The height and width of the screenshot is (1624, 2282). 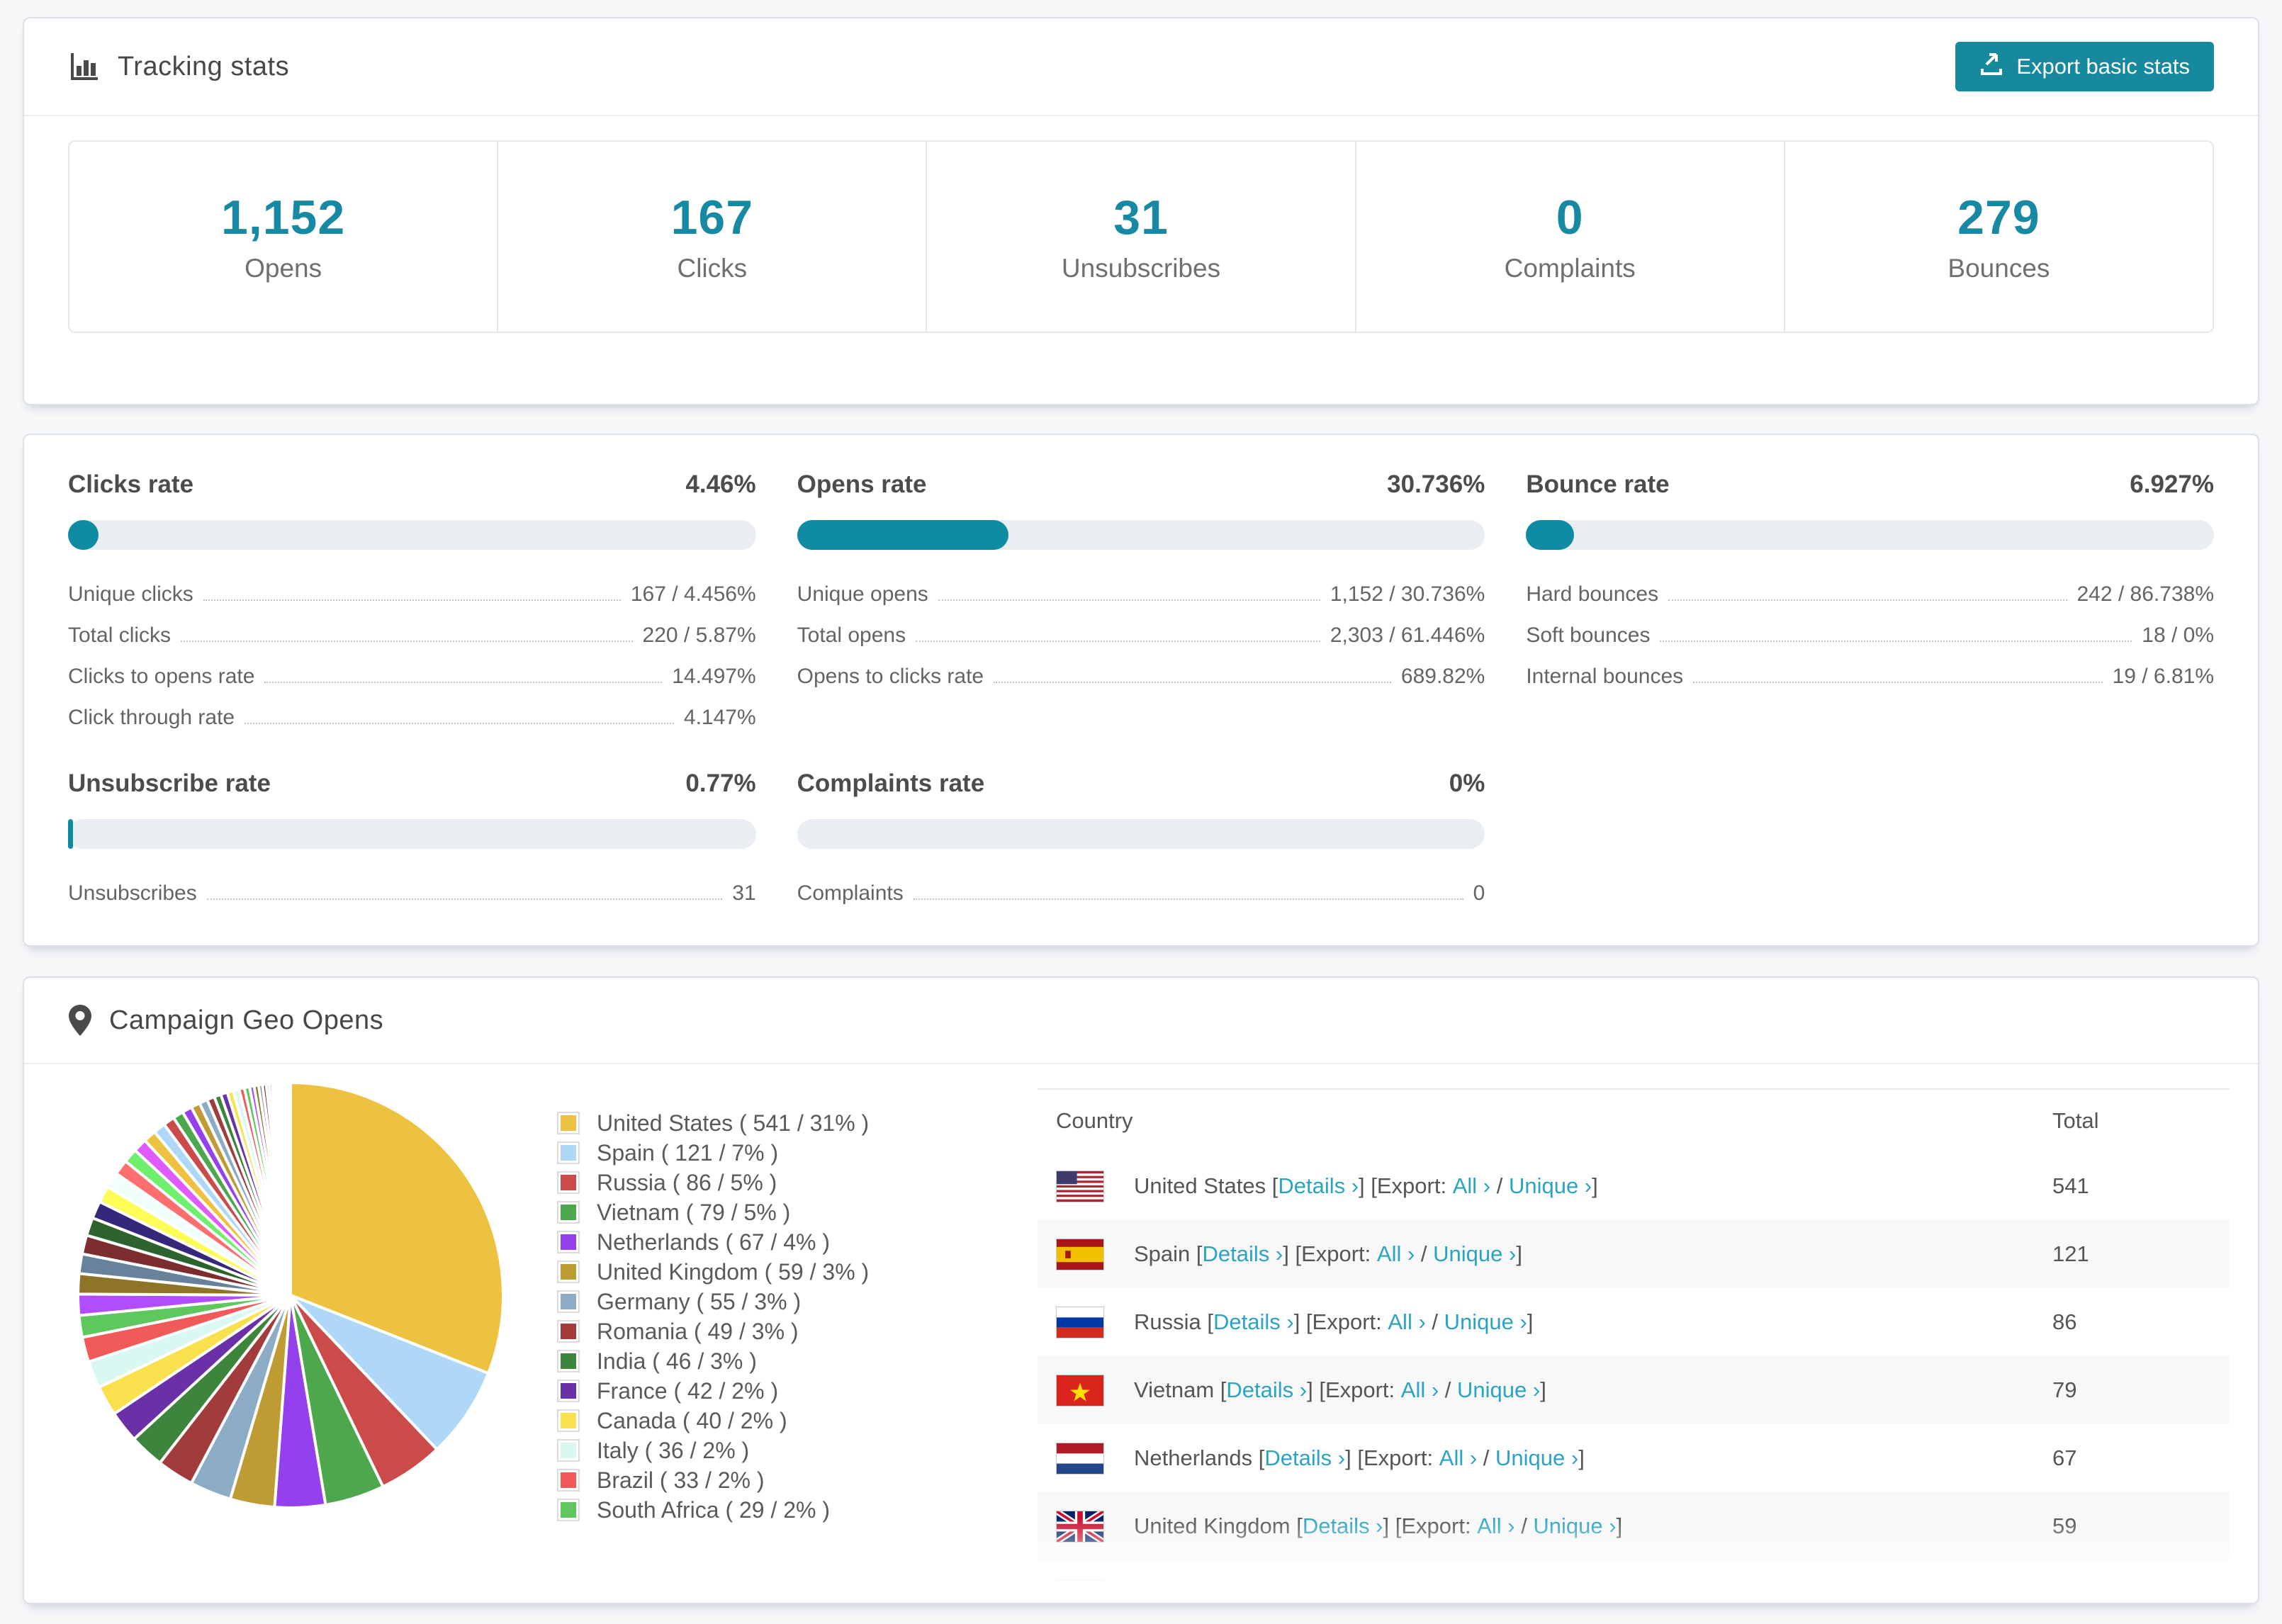 What do you see at coordinates (2178, 636) in the screenshot?
I see `rate-row-value: 18 / 0%` at bounding box center [2178, 636].